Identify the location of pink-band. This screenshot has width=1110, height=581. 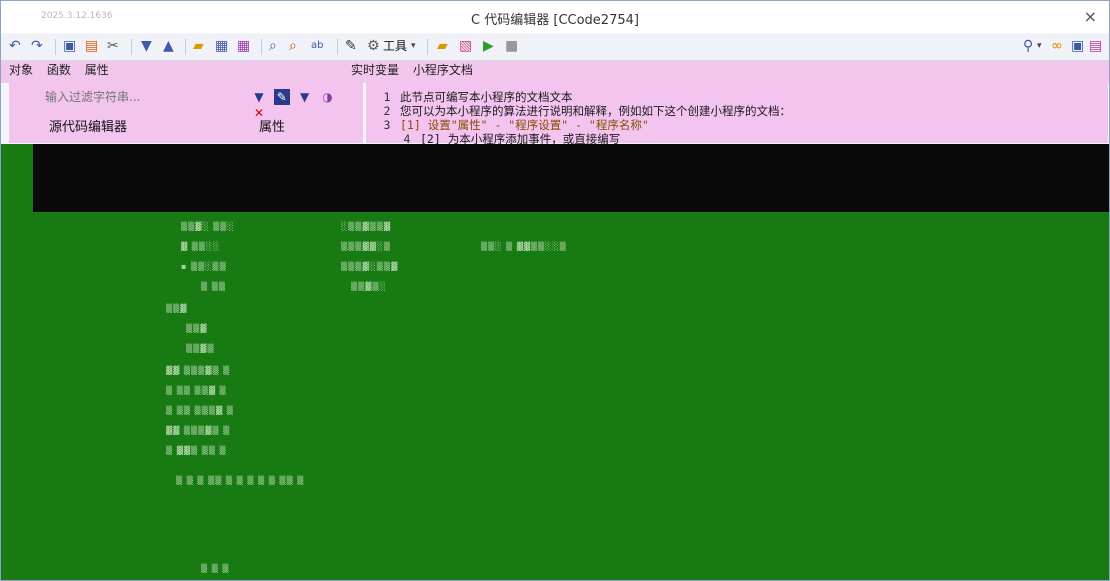
(555, 72).